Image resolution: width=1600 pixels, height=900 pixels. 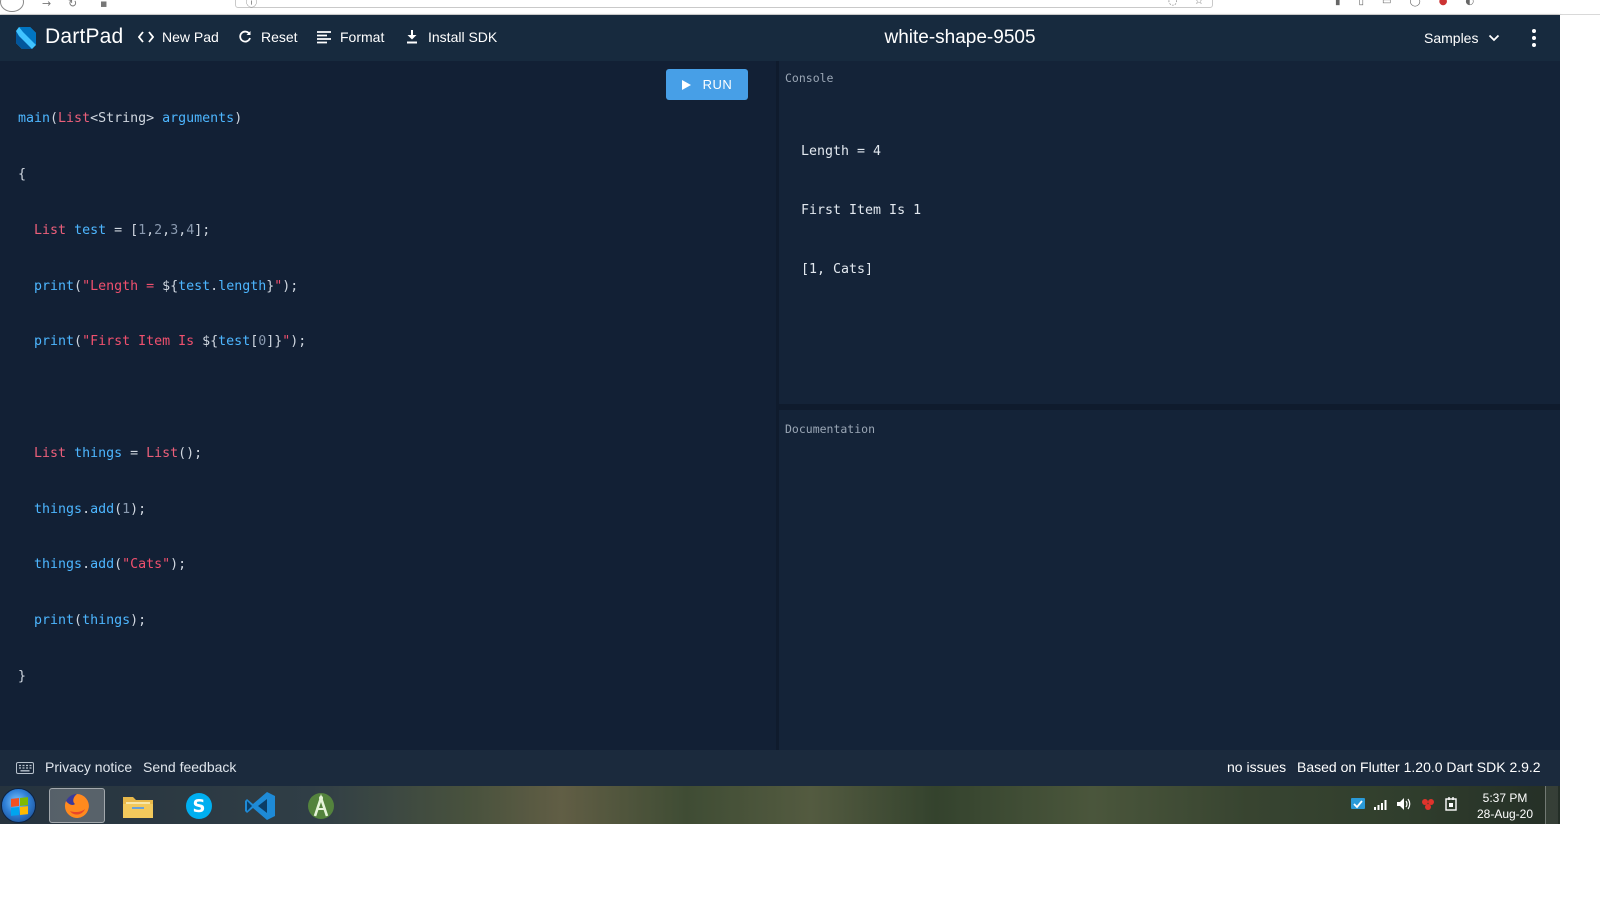 I want to click on info-icon: ⓘ, so click(x=251, y=4).